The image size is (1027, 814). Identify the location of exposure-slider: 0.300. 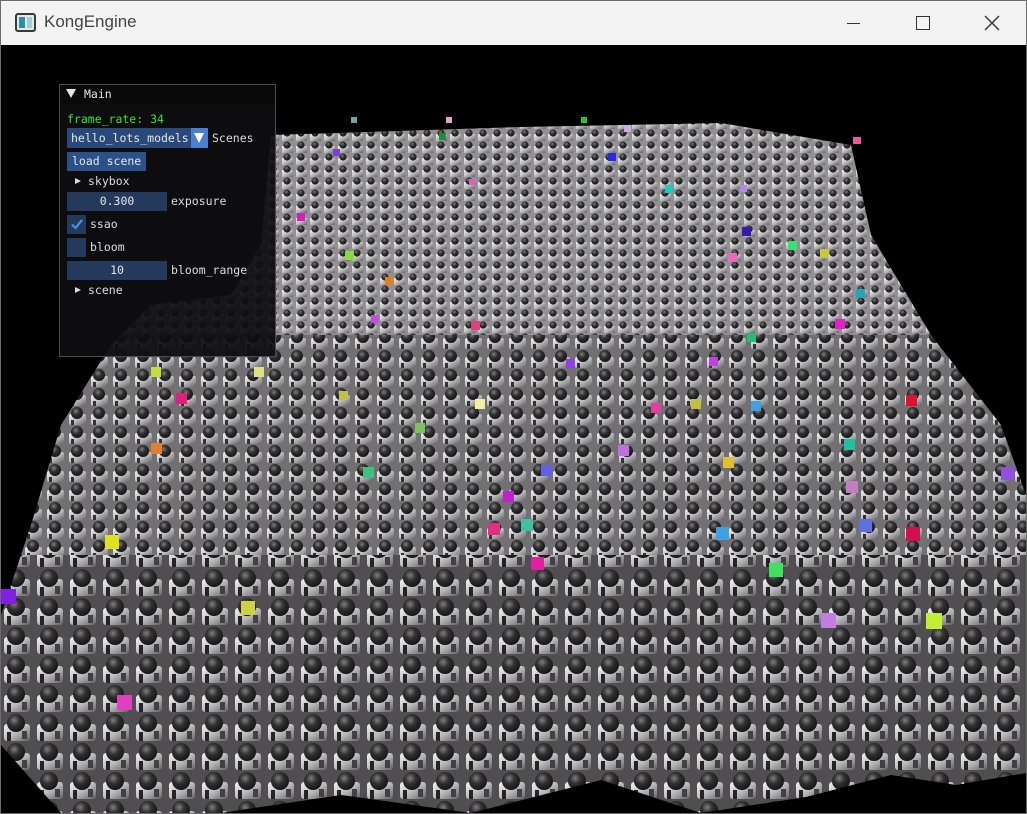
(117, 201).